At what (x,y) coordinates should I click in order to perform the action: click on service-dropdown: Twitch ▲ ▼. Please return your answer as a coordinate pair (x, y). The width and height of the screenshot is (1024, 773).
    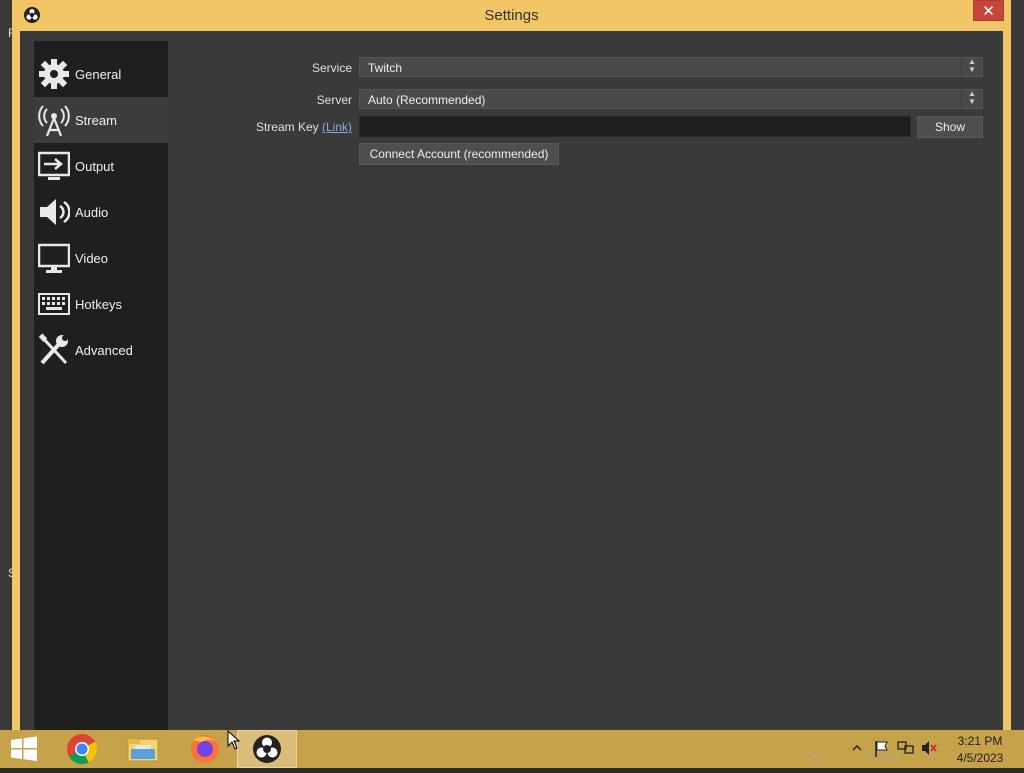
    Looking at the image, I should click on (671, 67).